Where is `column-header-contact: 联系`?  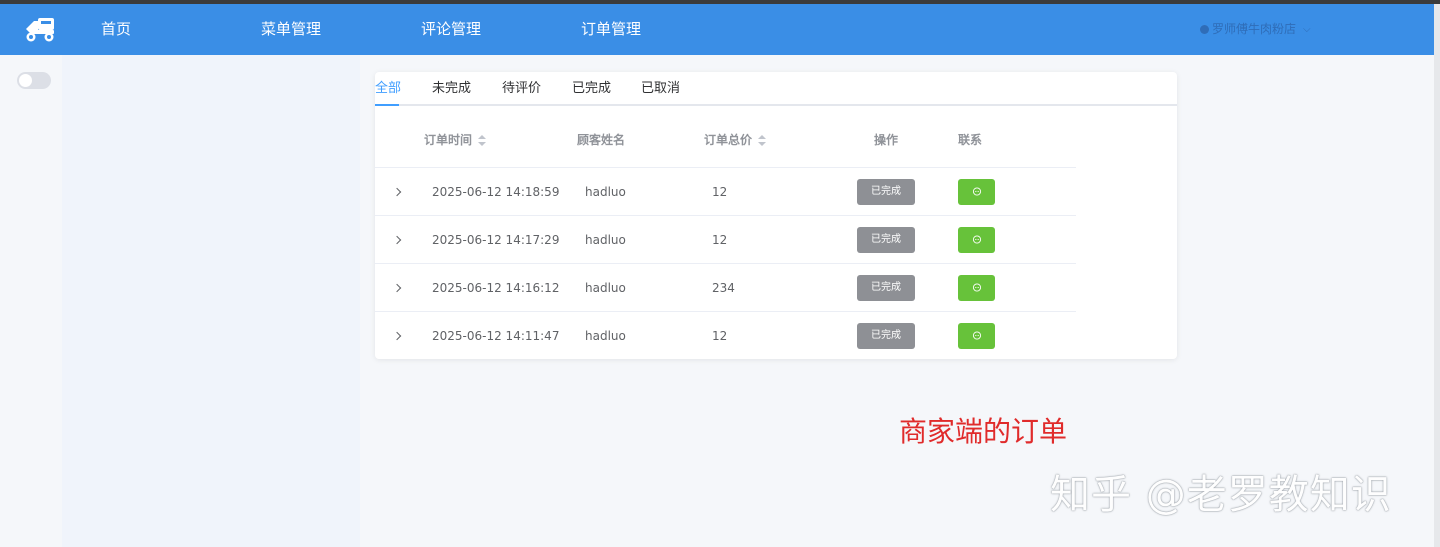 column-header-contact: 联系 is located at coordinates (970, 140).